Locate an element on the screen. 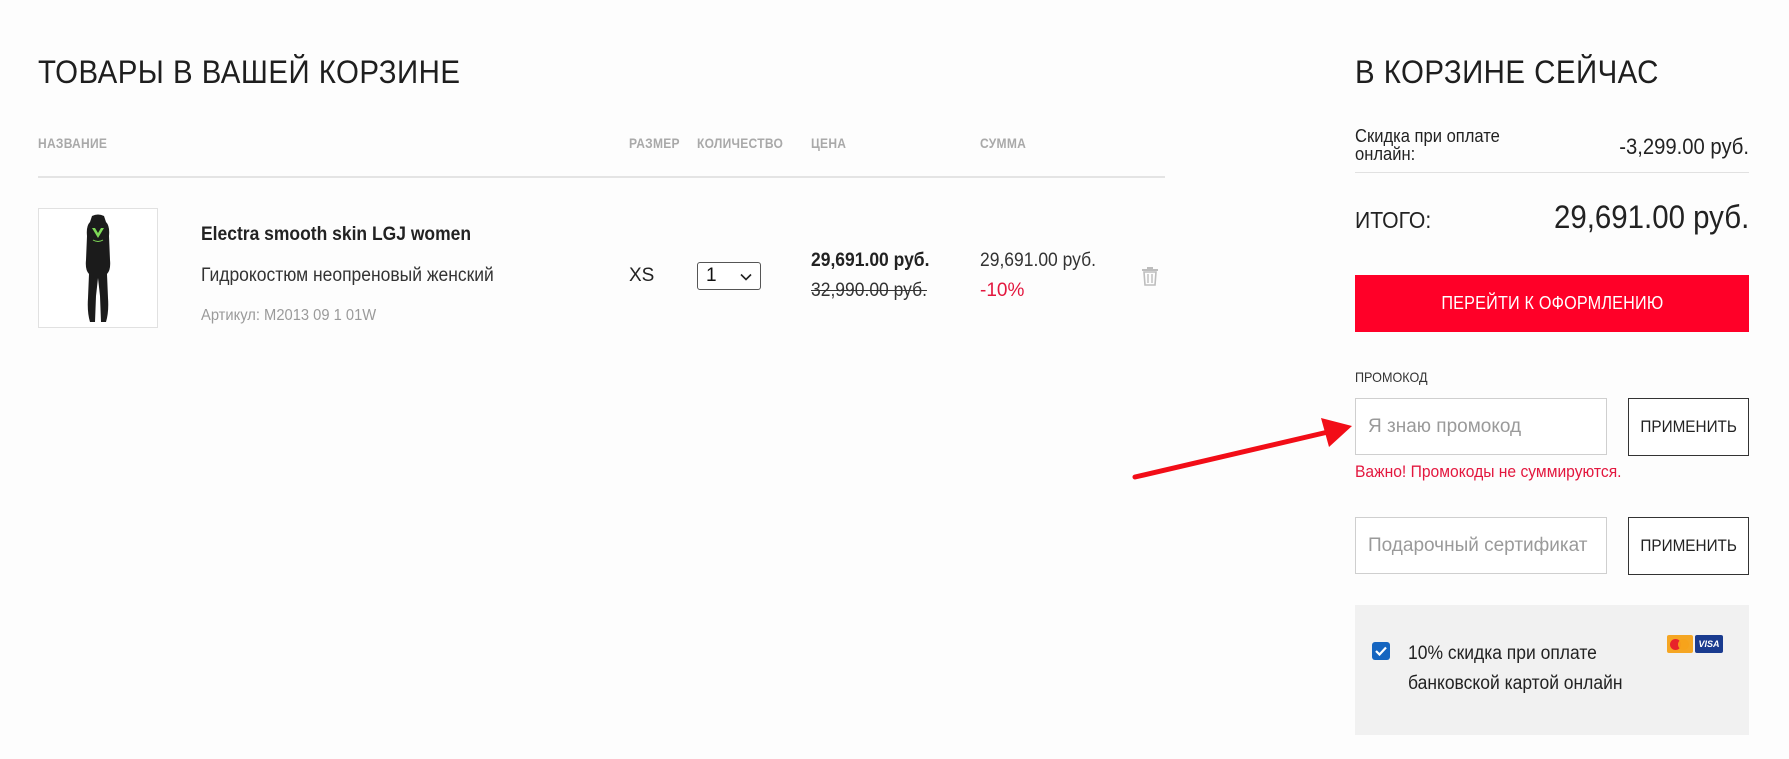  apply-gift-button: ПРИМЕНИТЬ is located at coordinates (1688, 546).